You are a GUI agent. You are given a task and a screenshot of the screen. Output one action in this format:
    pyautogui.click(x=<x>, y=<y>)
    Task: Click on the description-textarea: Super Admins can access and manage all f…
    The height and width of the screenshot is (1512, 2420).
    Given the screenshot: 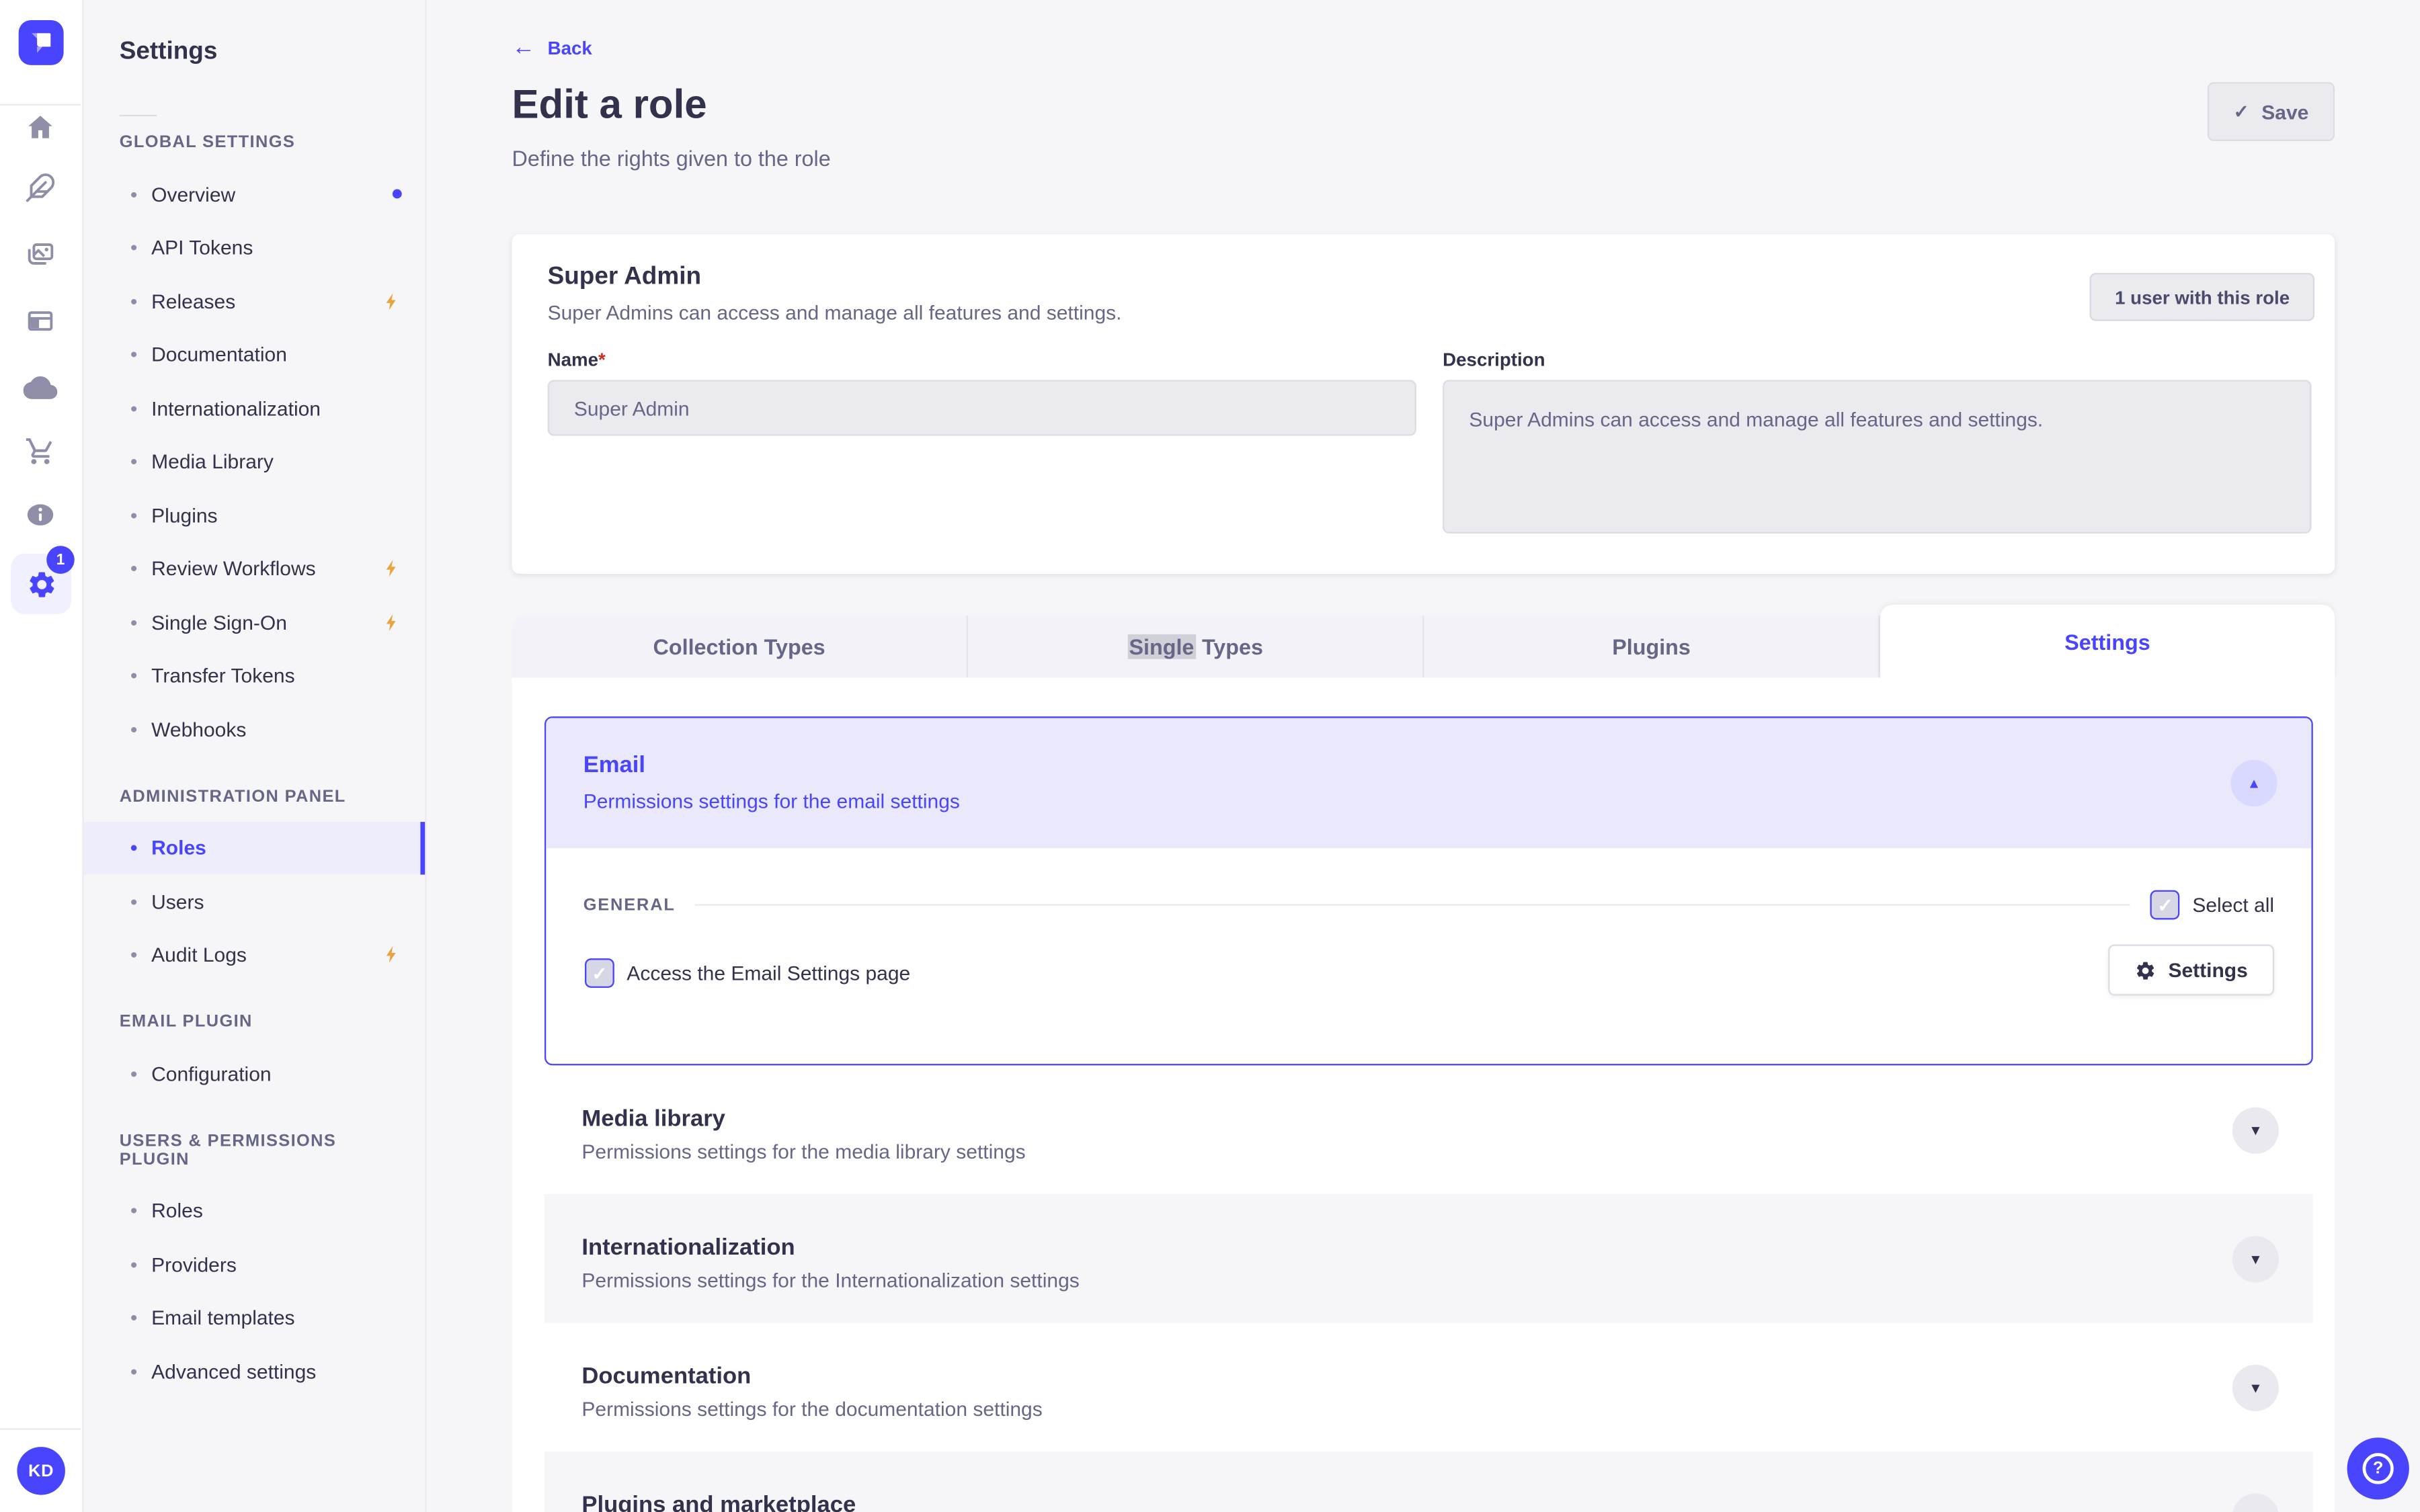 What is the action you would take?
    pyautogui.click(x=1878, y=457)
    